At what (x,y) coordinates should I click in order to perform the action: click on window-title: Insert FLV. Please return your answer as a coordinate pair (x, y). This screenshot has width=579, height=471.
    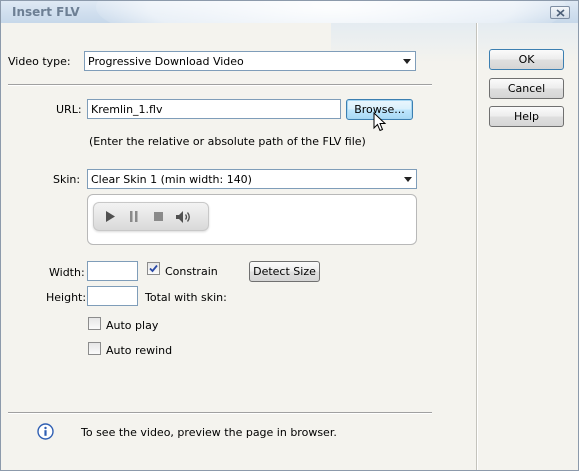
    Looking at the image, I should click on (46, 12).